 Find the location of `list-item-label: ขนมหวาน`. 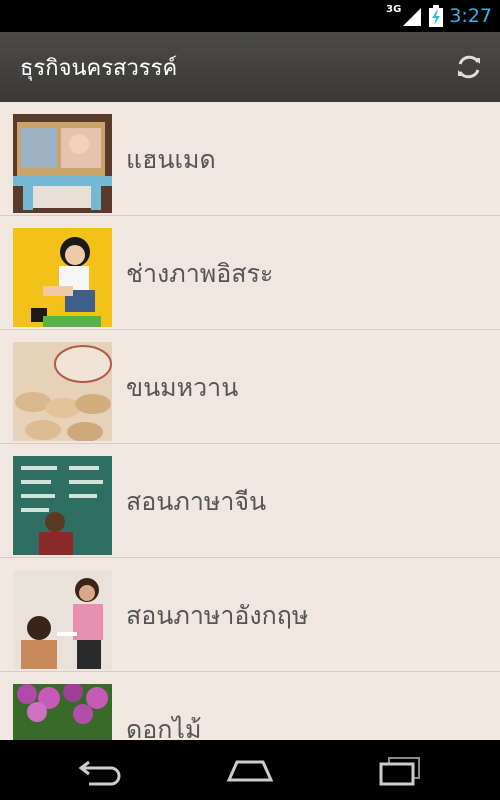

list-item-label: ขนมหวาน is located at coordinates (182, 387).